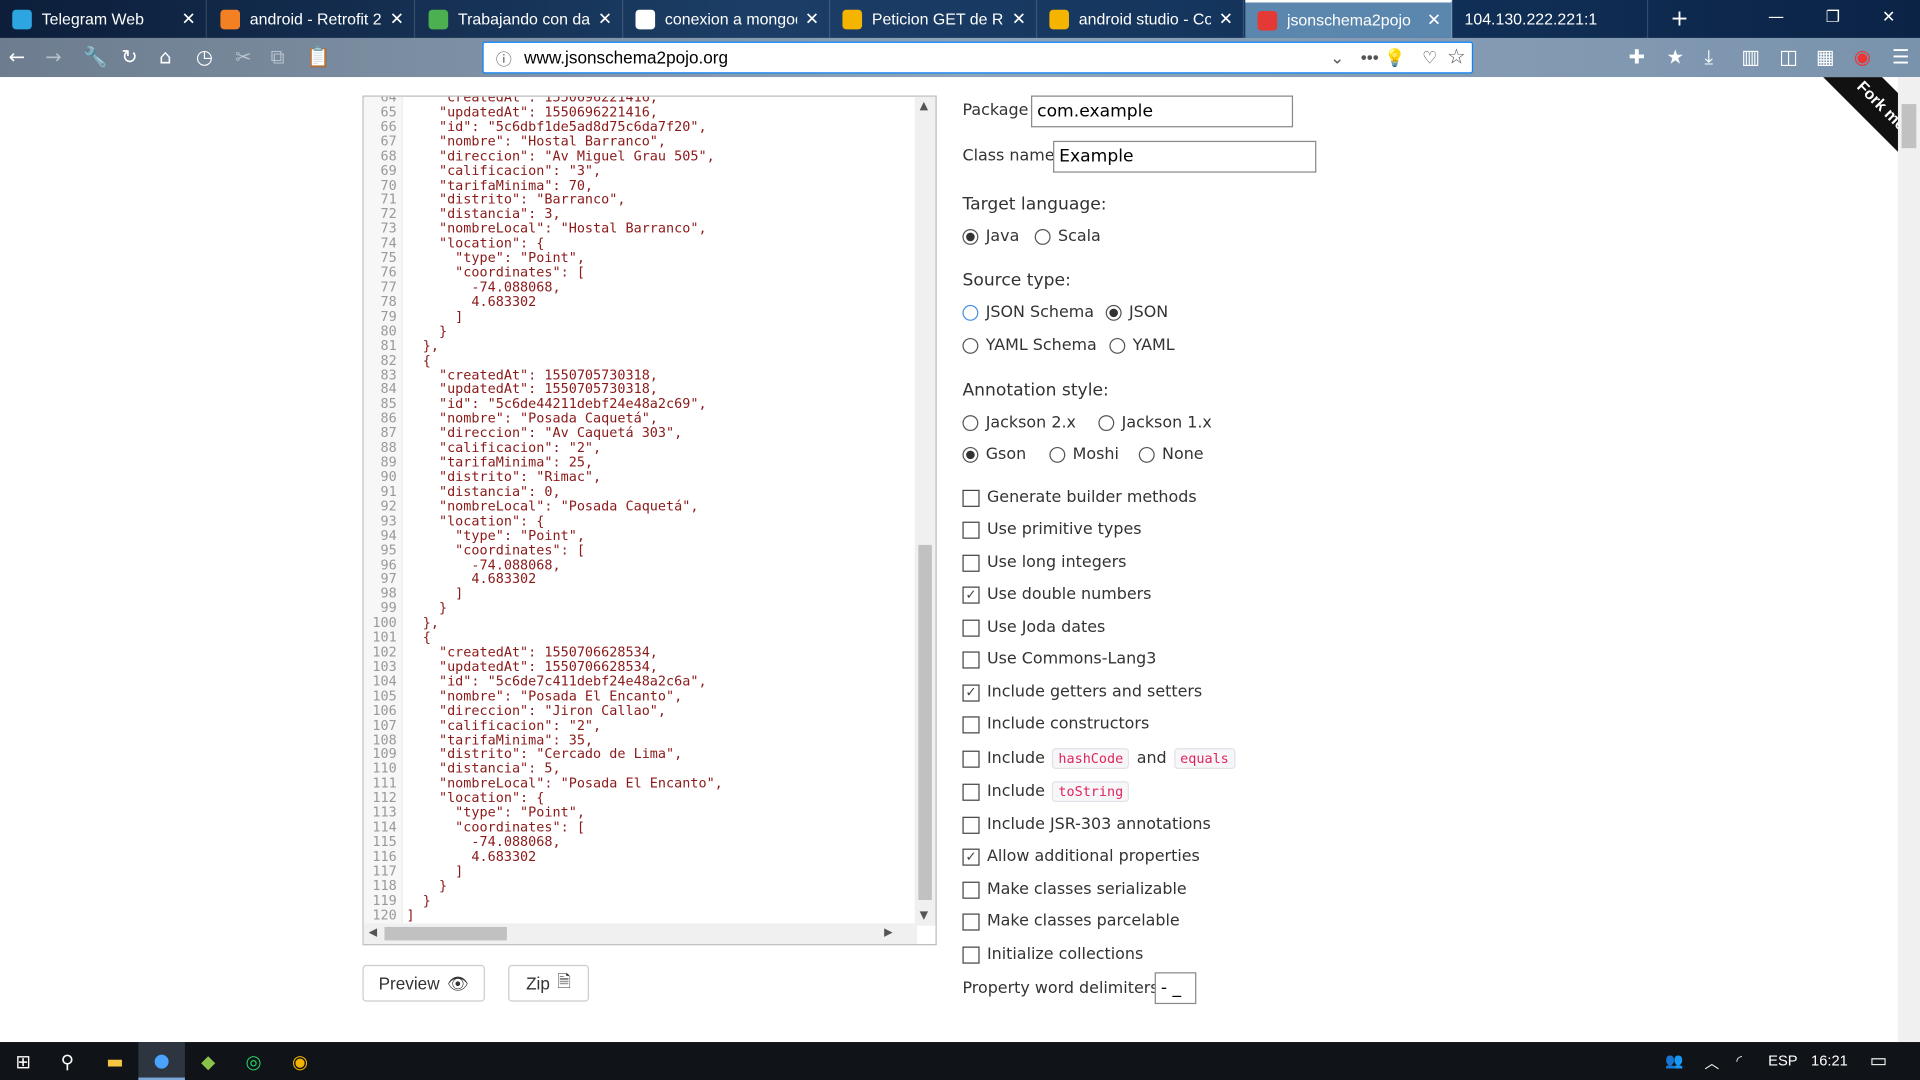  Describe the element at coordinates (1888, 18) in the screenshot. I see `close-window-icon: ✕` at that location.